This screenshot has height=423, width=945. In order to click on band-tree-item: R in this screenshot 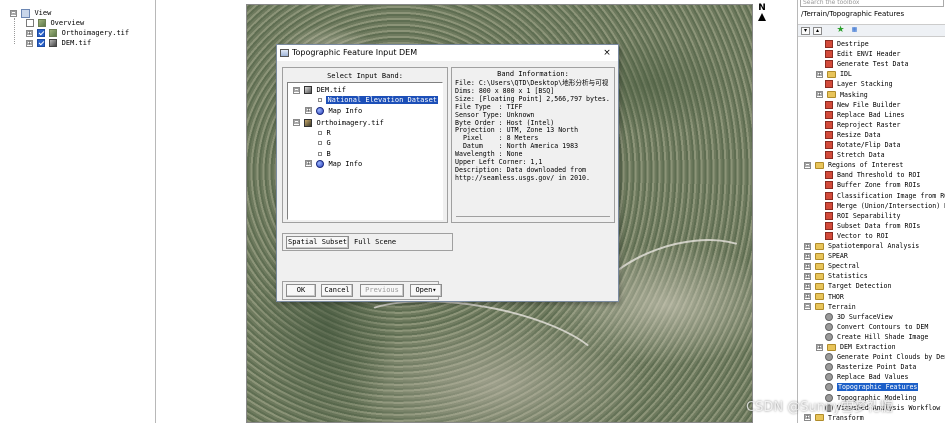, I will do `click(318, 133)`.